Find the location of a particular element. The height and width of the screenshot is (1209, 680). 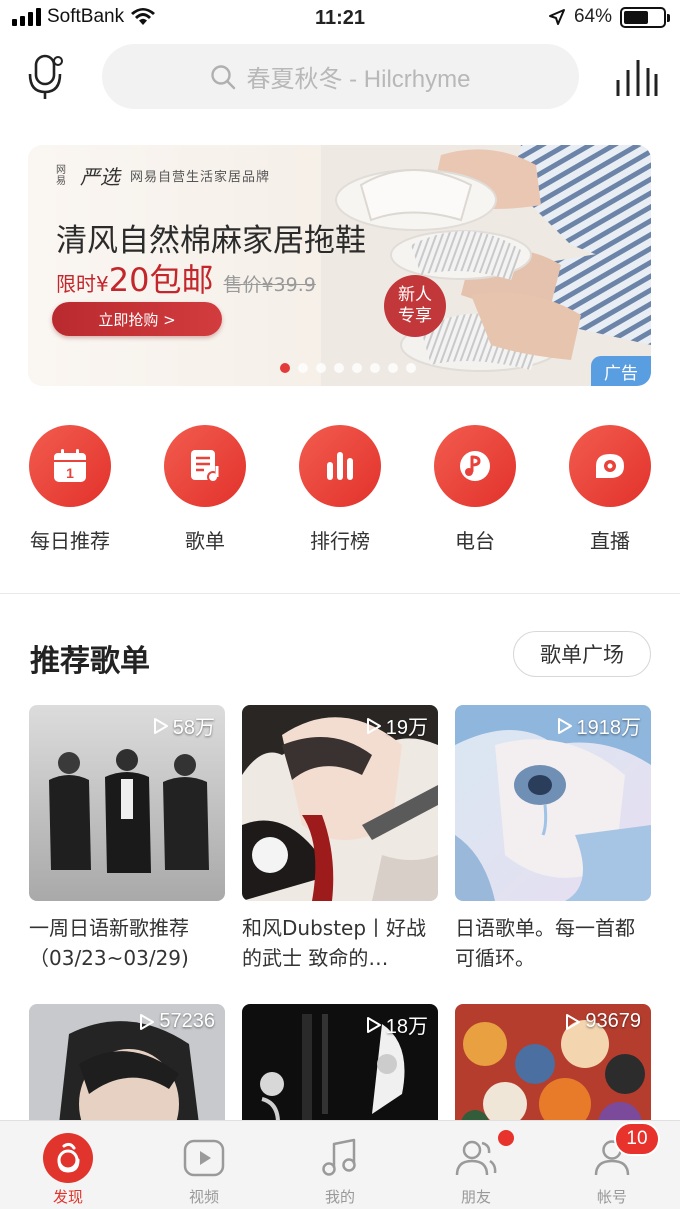

chart-bars-icon is located at coordinates (340, 466).